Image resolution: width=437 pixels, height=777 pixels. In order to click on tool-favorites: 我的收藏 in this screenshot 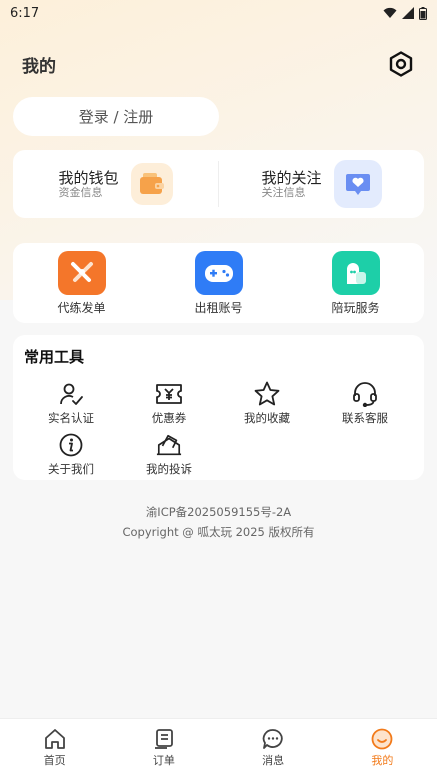, I will do `click(267, 403)`.